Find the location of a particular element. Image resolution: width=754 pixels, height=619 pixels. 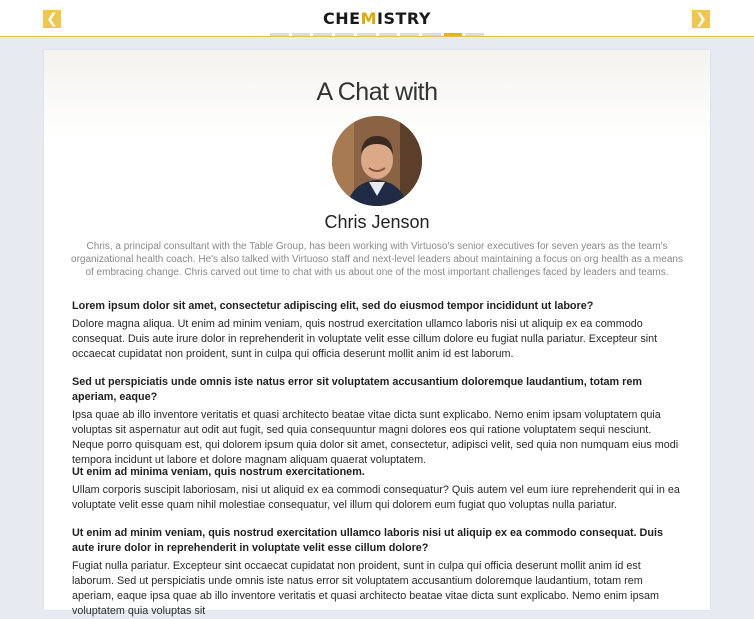

logo-text-start: CHE is located at coordinates (342, 18).